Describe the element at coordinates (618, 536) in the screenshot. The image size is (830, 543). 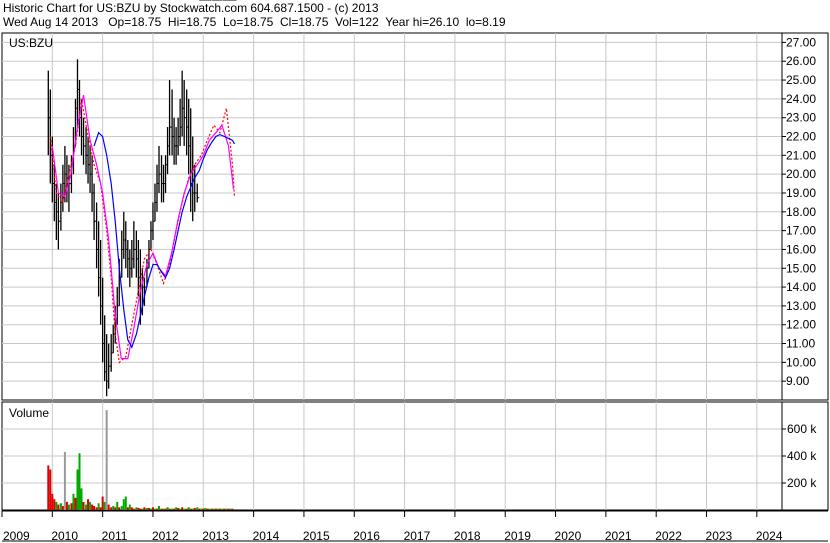
I see `x-tick-label: 2021` at that location.